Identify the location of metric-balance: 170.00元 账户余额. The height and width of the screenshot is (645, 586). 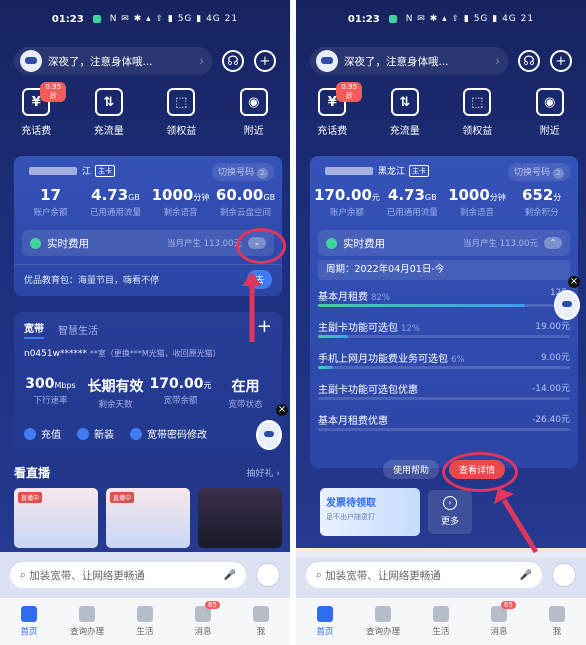
(347, 202).